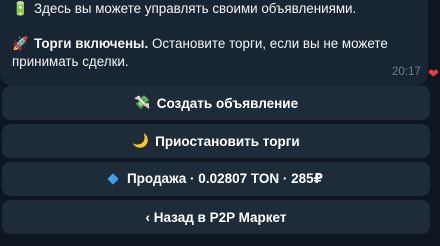 Image resolution: width=440 pixels, height=246 pixels. I want to click on pause-trading-button: 🌙 Приостановить торги, so click(216, 141).